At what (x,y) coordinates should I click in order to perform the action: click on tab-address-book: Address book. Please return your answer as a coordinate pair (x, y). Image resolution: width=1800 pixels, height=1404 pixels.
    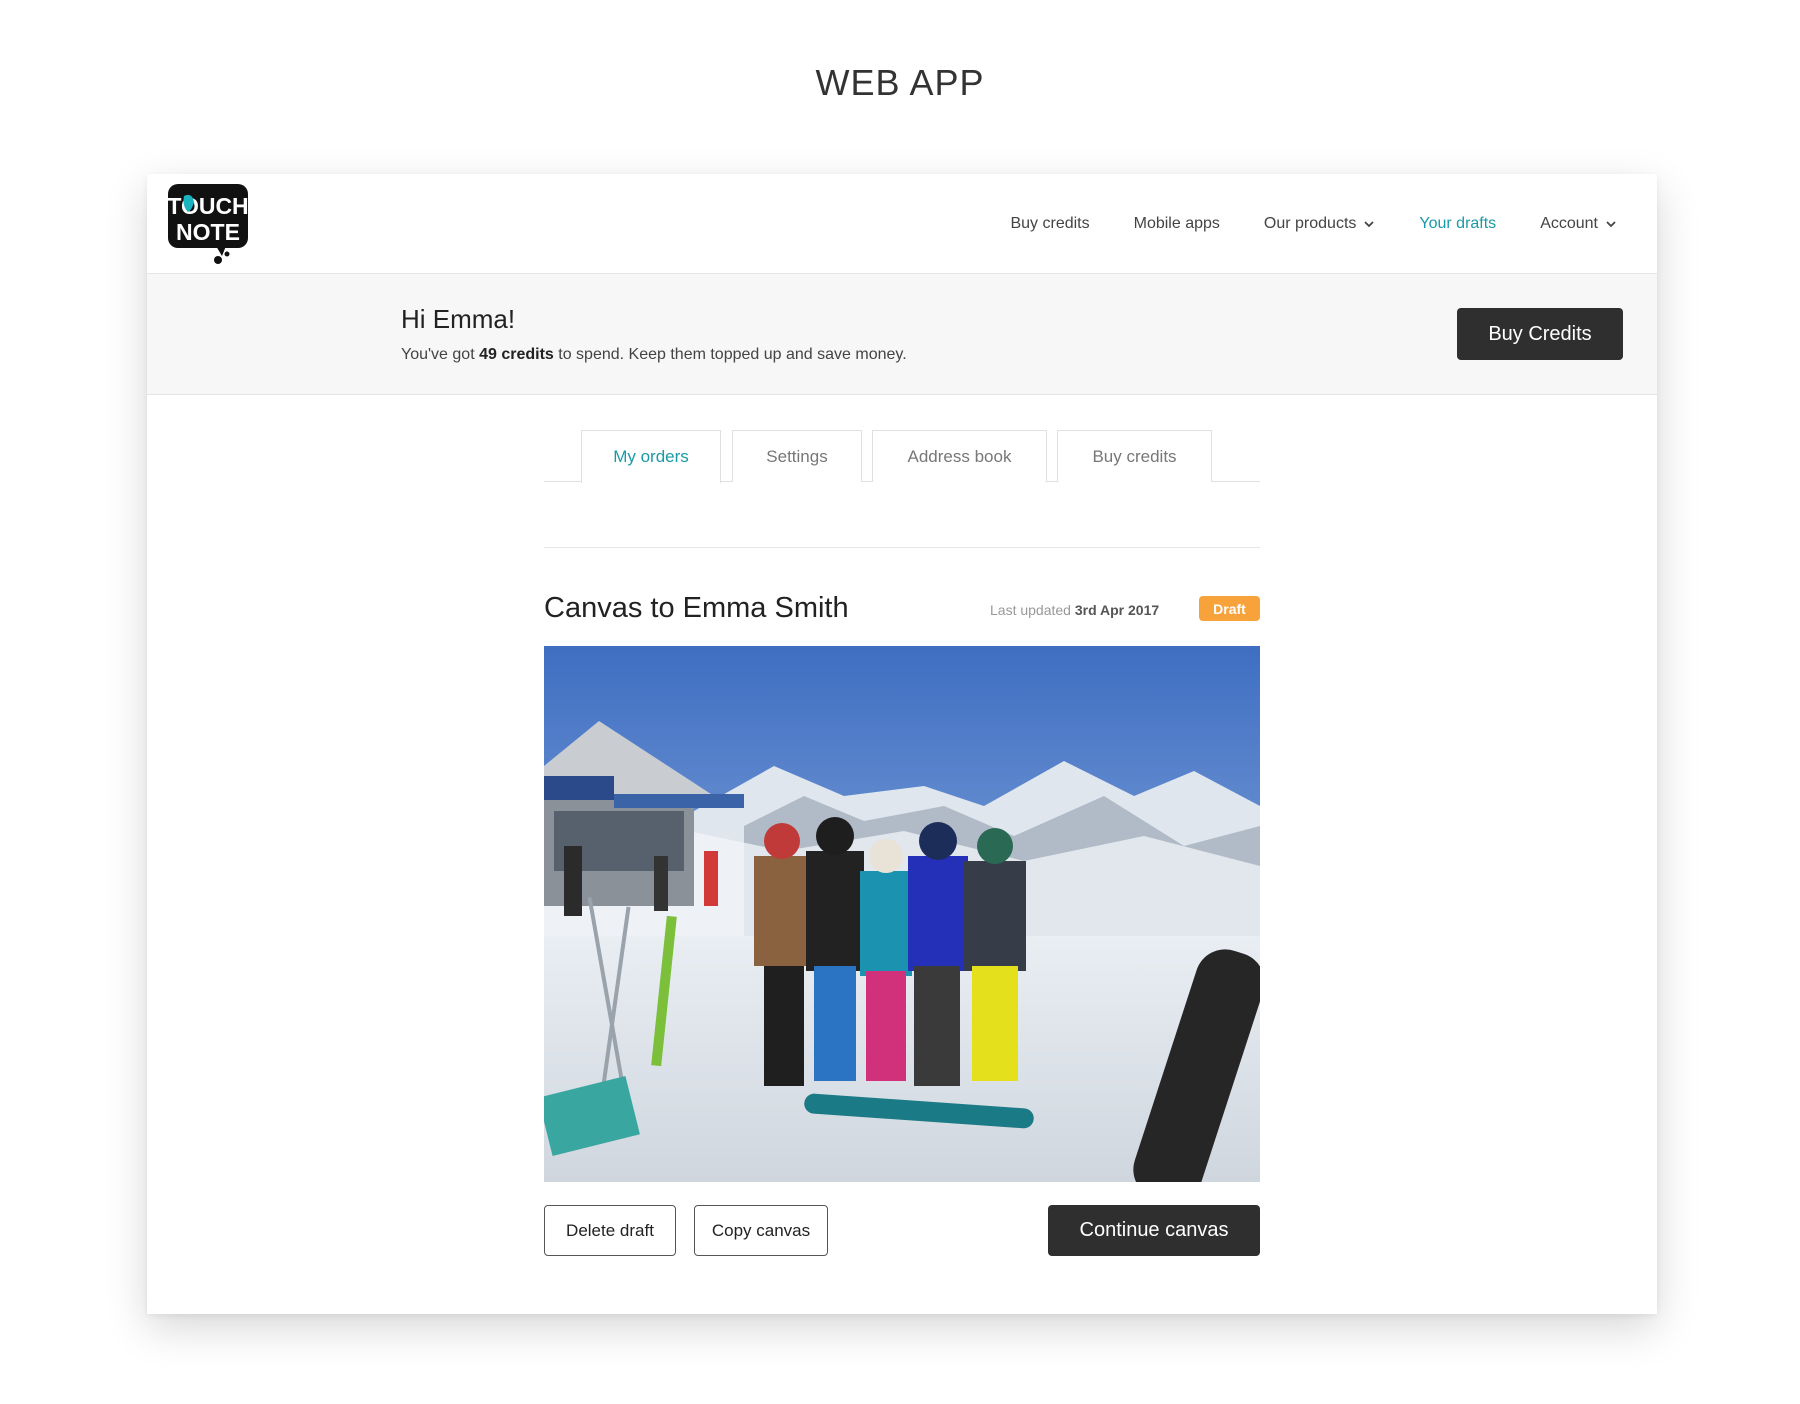
    Looking at the image, I should click on (959, 456).